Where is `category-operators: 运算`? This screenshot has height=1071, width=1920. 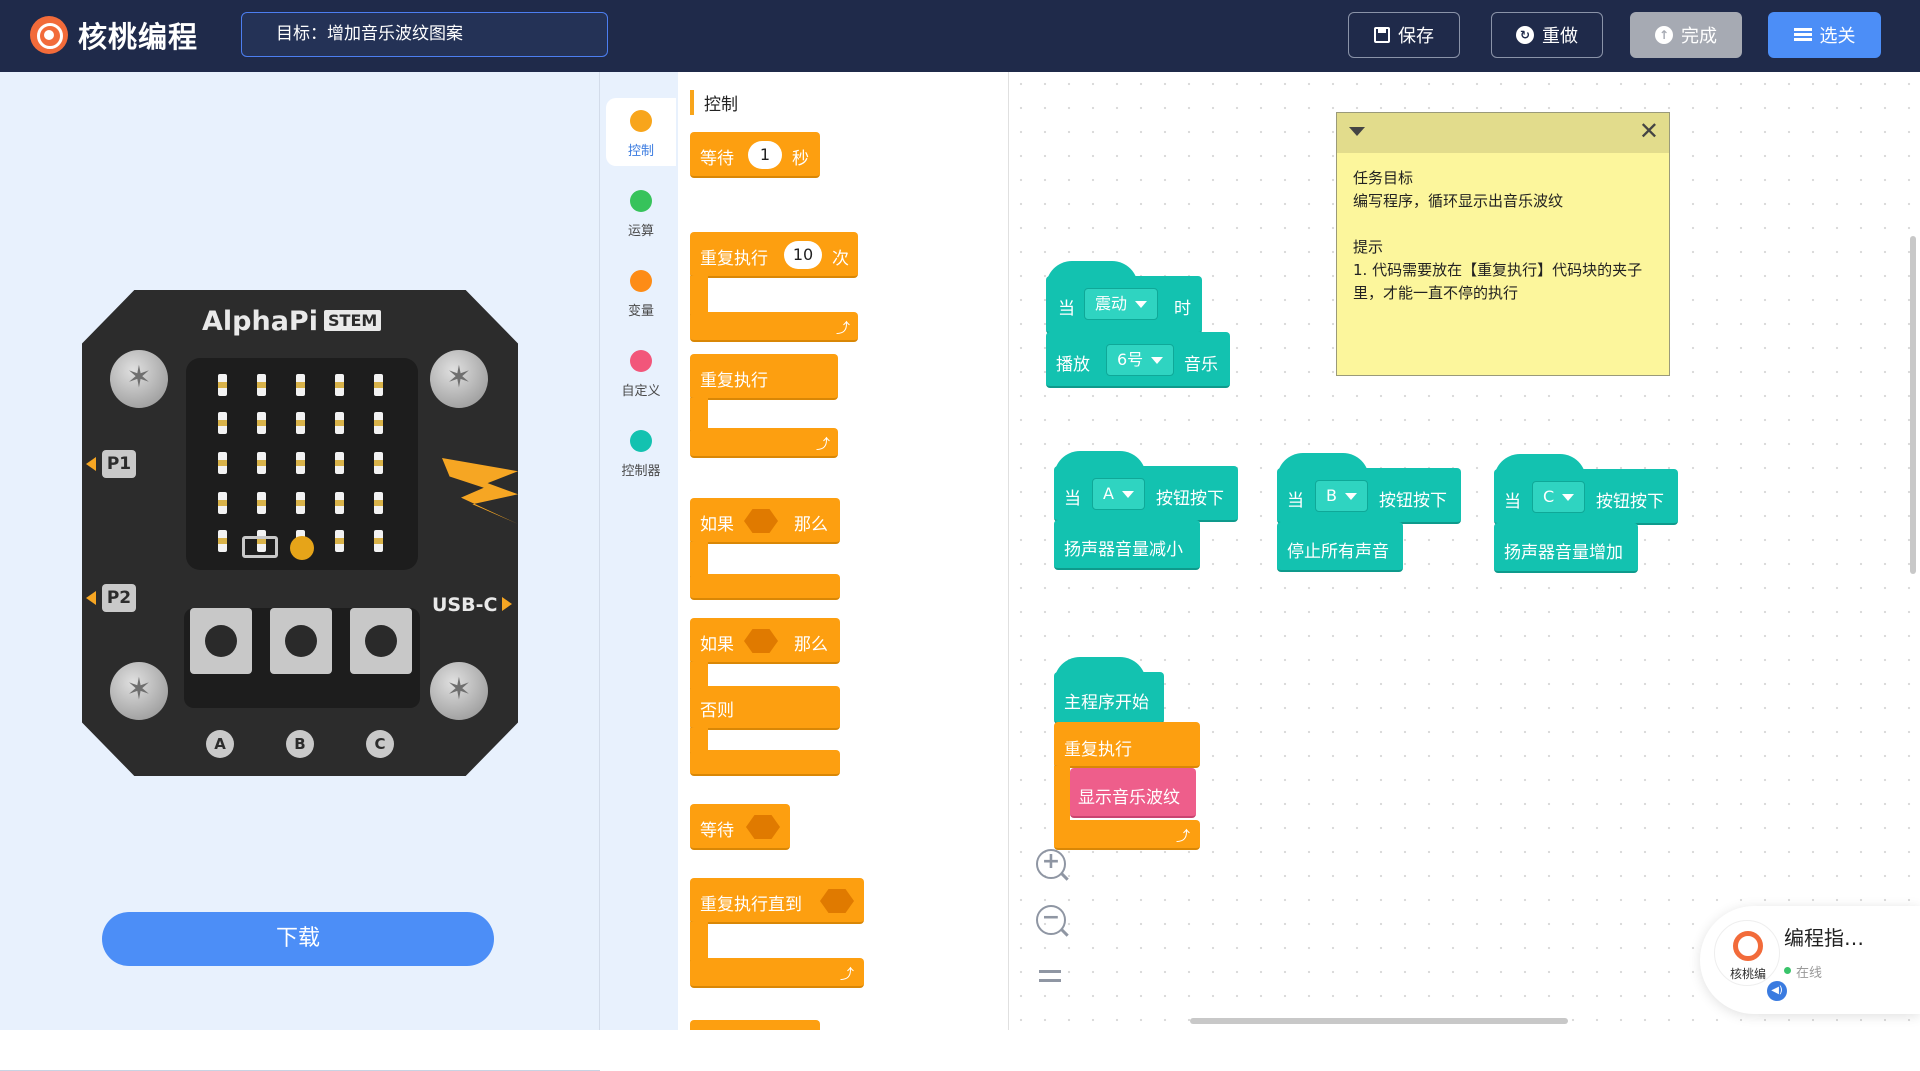
category-operators: 运算 is located at coordinates (641, 212).